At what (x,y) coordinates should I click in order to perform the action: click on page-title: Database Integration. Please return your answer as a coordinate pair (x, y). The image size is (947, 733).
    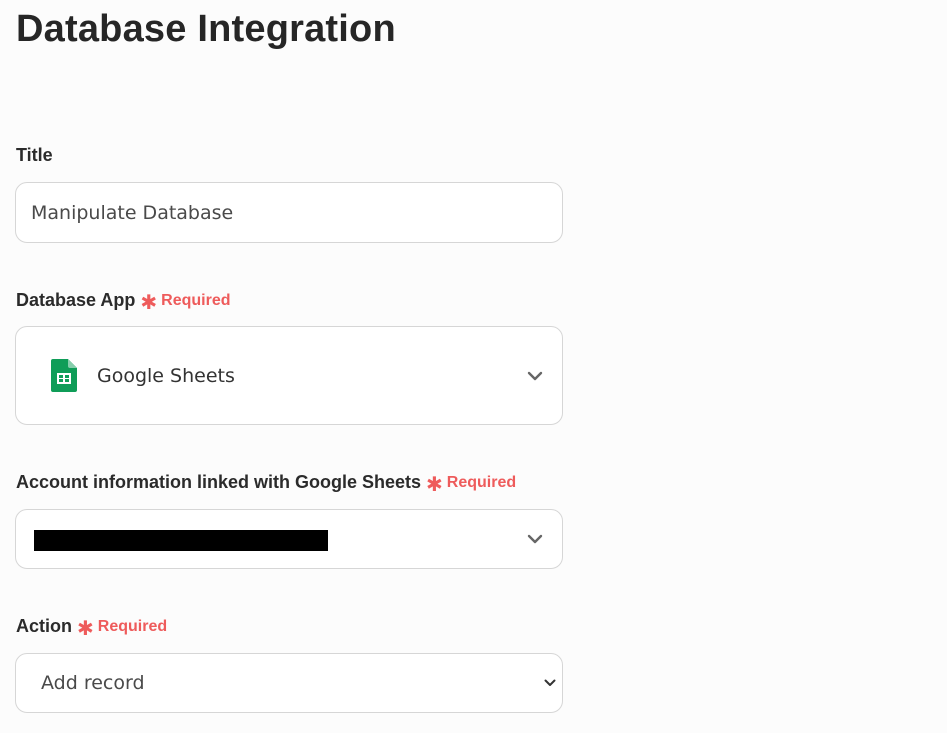
    Looking at the image, I should click on (206, 29).